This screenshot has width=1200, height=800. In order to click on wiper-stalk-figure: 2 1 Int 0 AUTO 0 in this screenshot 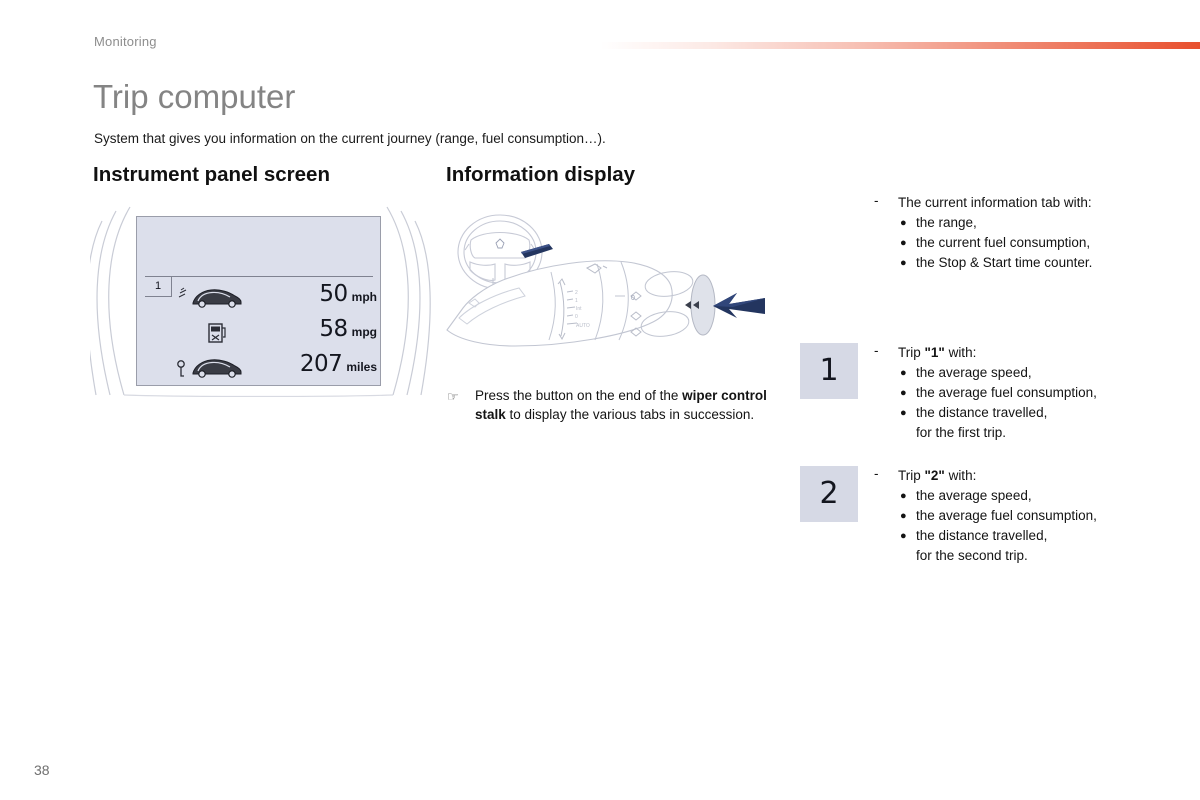, I will do `click(610, 290)`.